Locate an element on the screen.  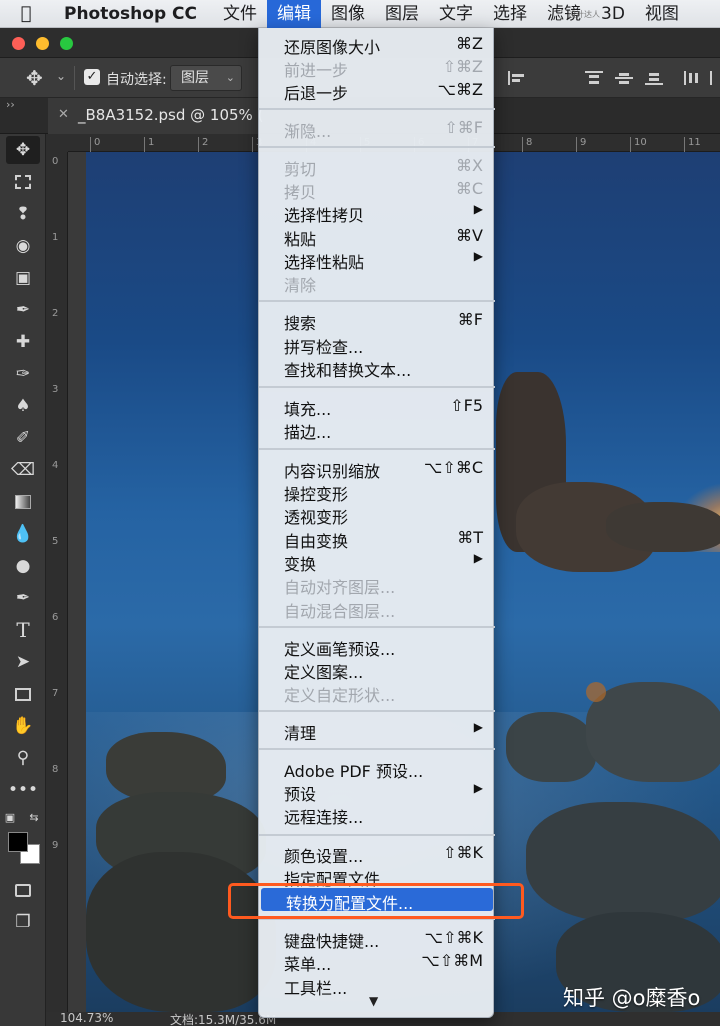
marquee-tool-button is located at coordinates (23, 182).